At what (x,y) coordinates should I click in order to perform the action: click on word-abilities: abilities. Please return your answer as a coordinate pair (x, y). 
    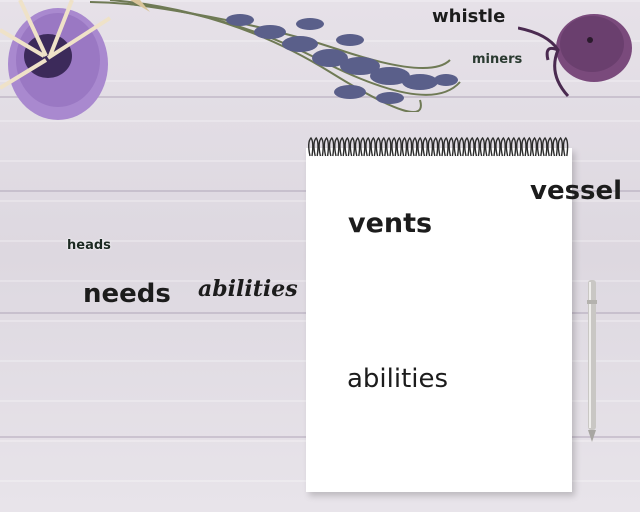
    Looking at the image, I should click on (398, 379).